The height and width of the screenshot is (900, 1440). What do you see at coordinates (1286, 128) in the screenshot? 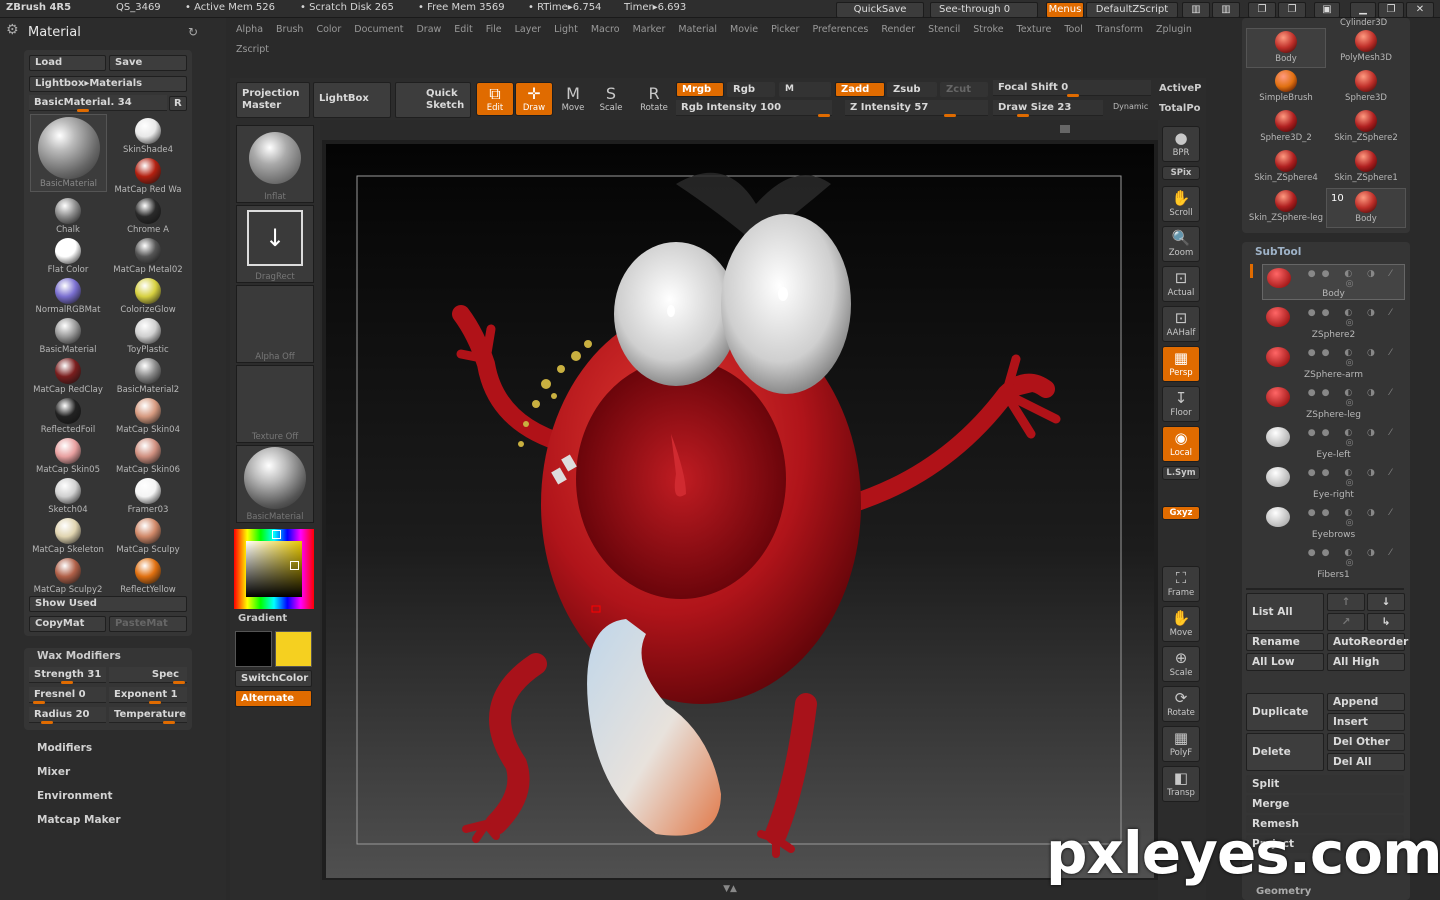
I see `tool-item: Sphere3D_2` at bounding box center [1286, 128].